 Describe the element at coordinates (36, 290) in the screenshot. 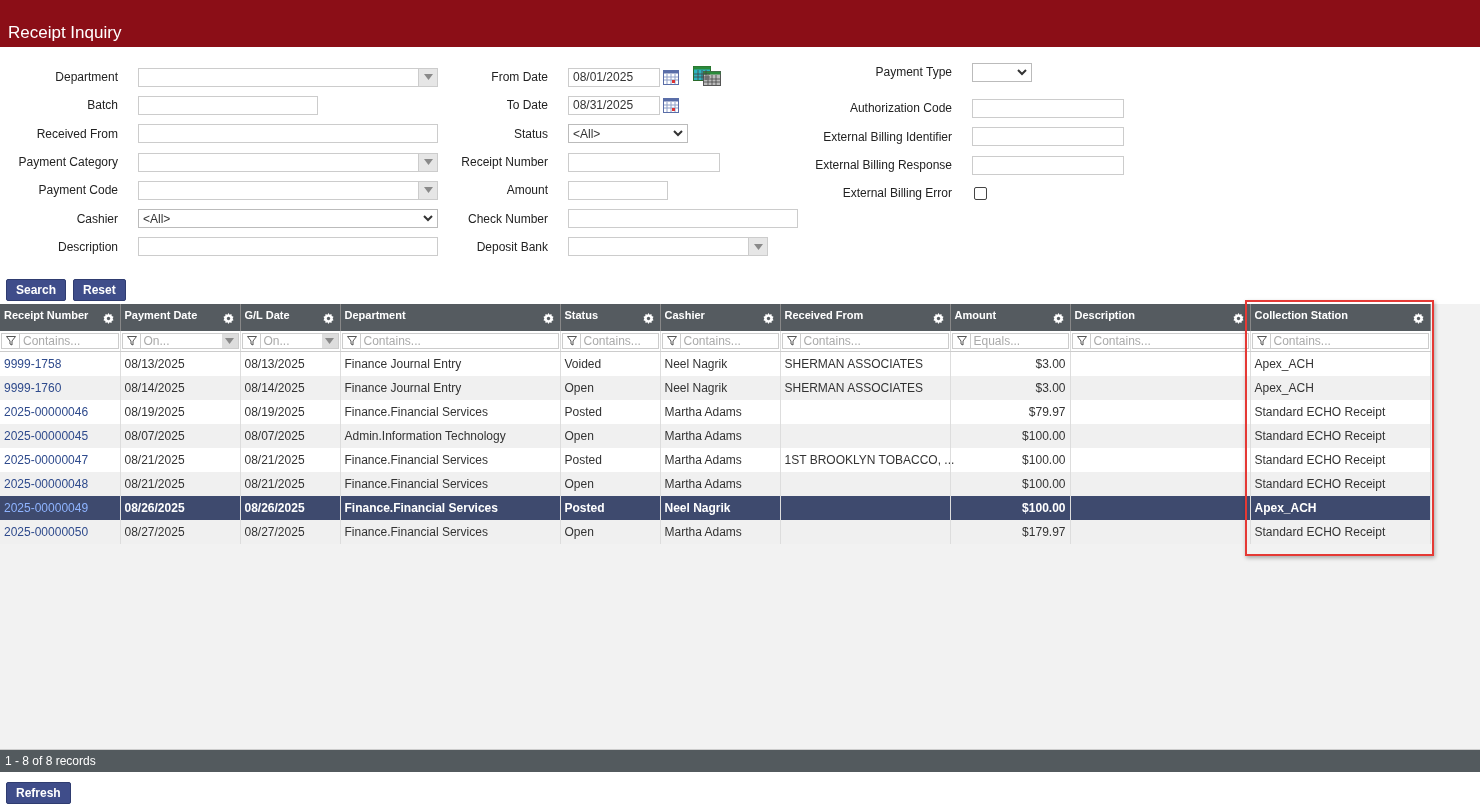

I see `search-button: Search` at that location.